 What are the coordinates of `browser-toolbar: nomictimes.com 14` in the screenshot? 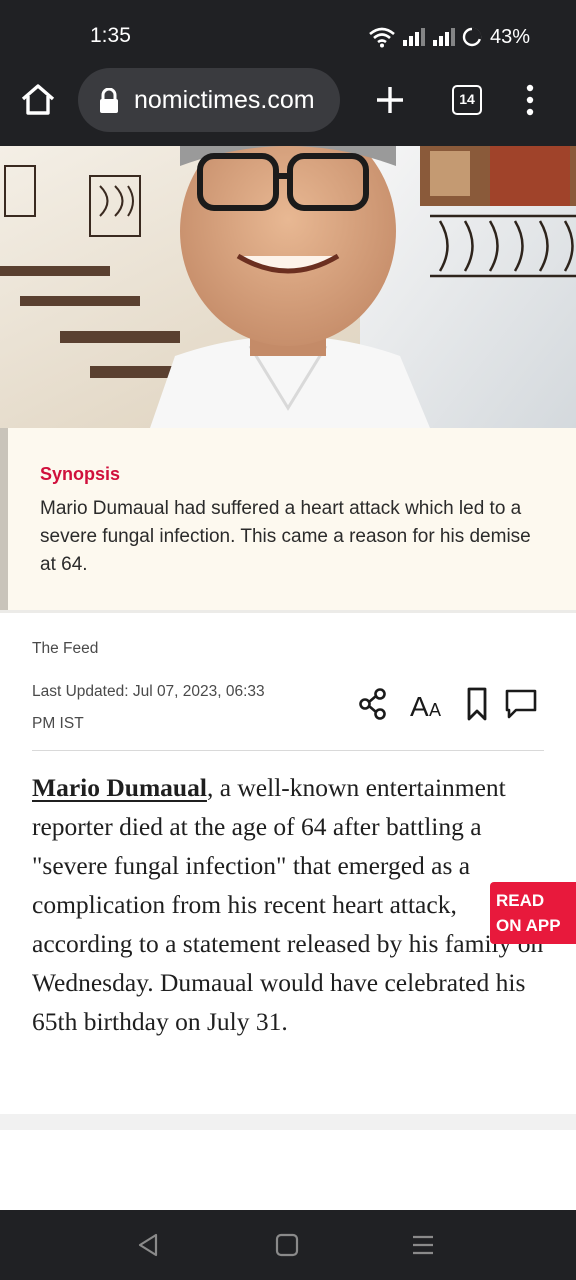 It's located at (288, 100).